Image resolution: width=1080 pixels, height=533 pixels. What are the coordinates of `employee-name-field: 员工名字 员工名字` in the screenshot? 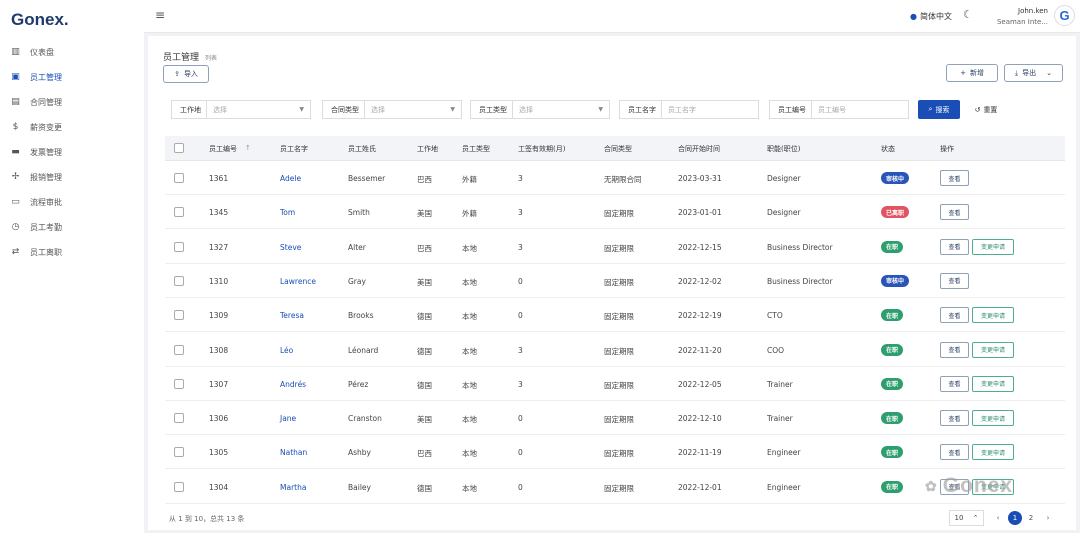 It's located at (689, 109).